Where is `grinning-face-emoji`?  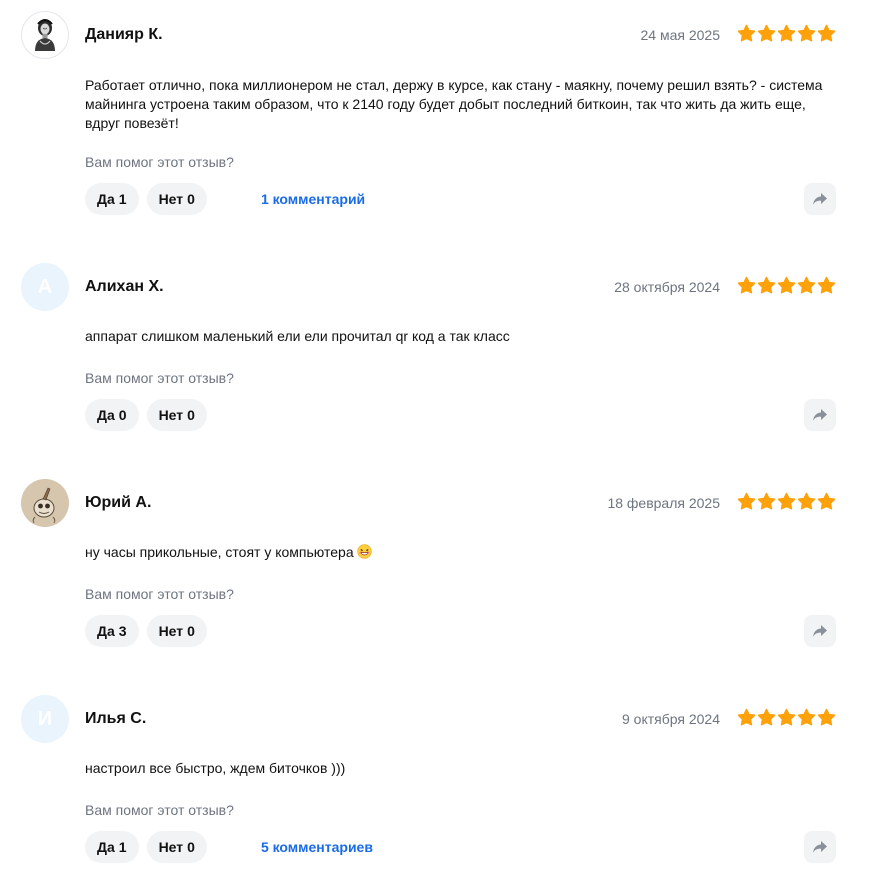 grinning-face-emoji is located at coordinates (364, 551).